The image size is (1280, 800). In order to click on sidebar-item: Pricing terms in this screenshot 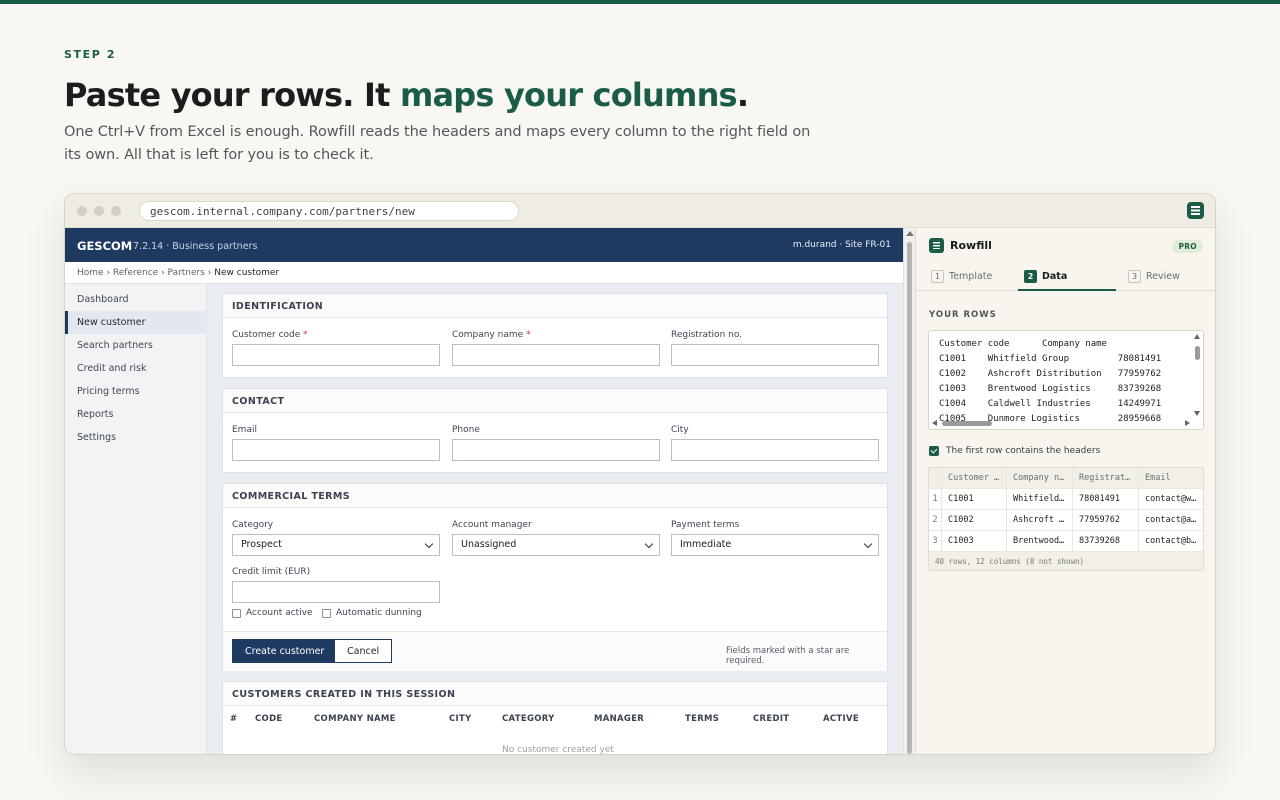, I will do `click(136, 391)`.